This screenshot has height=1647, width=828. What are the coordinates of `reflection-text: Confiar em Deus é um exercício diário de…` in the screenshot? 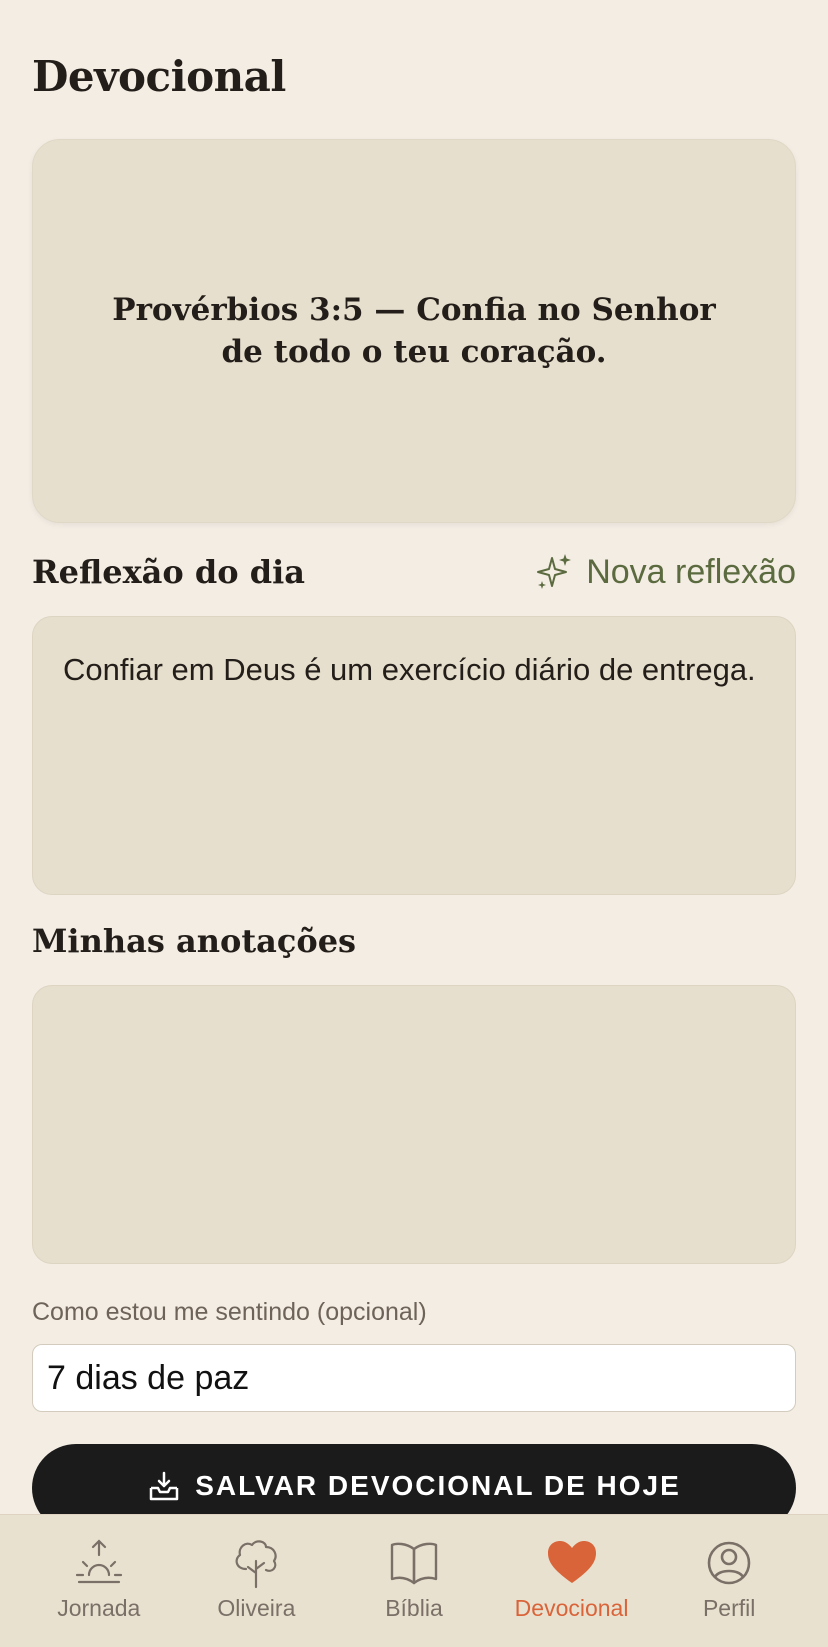 It's located at (409, 669).